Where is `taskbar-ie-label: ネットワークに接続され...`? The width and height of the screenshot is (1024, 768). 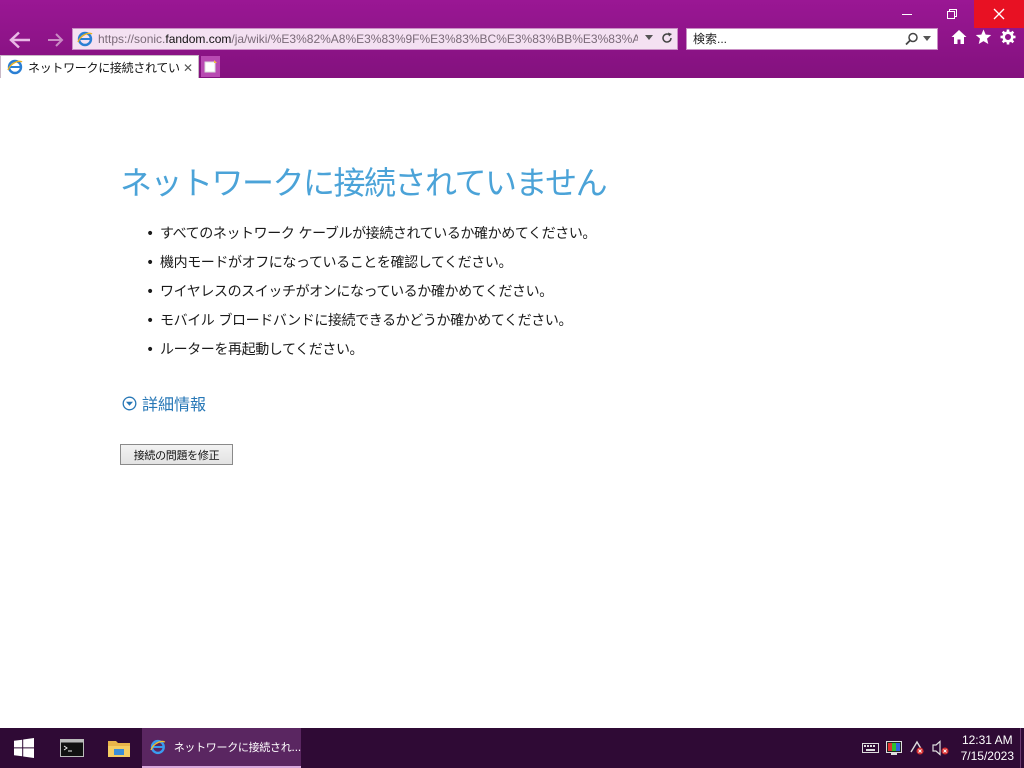
taskbar-ie-label: ネットワークに接続され... is located at coordinates (237, 747).